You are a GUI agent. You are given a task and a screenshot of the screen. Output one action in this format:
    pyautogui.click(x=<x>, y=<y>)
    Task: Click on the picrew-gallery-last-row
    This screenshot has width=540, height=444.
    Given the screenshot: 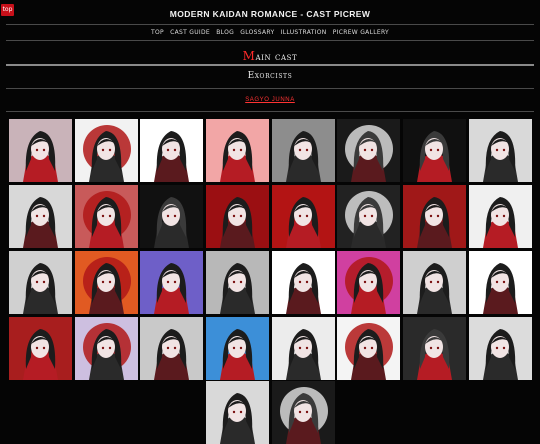 What is the action you would take?
    pyautogui.click(x=270, y=412)
    